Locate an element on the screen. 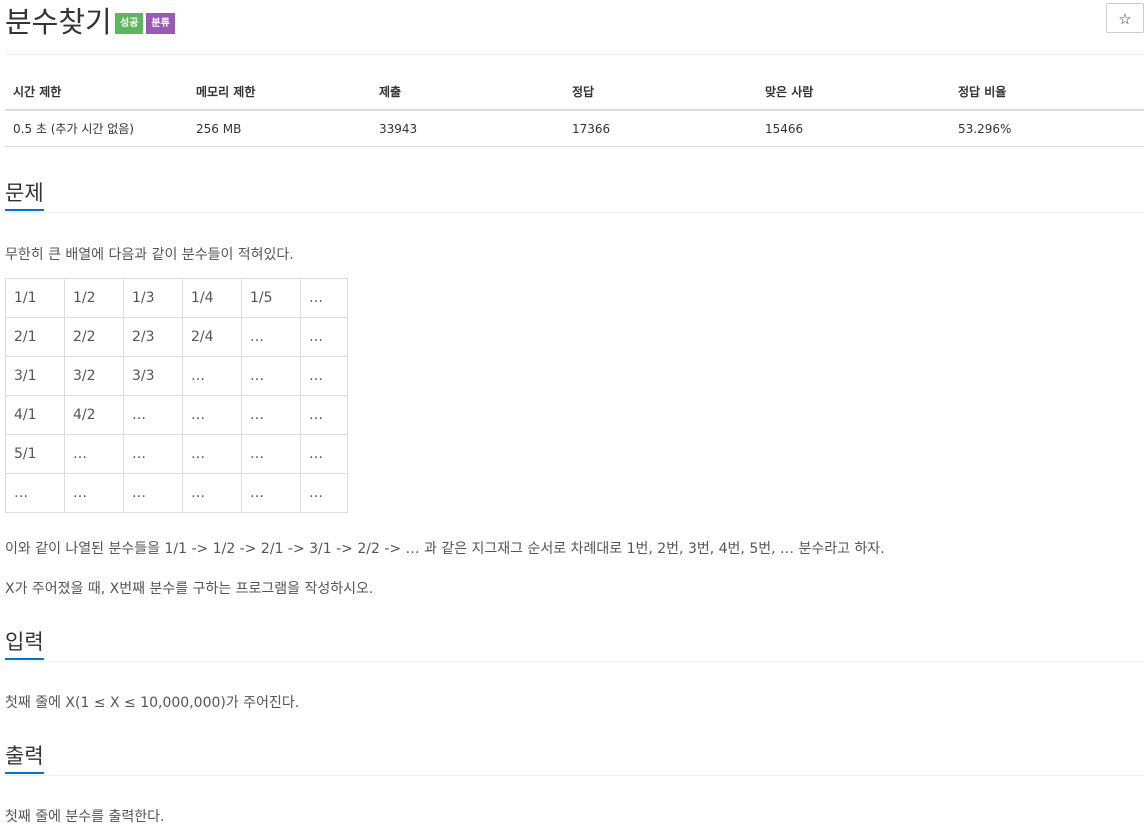 Image resolution: width=1146 pixels, height=827 pixels. status-badge: 성공 is located at coordinates (129, 23).